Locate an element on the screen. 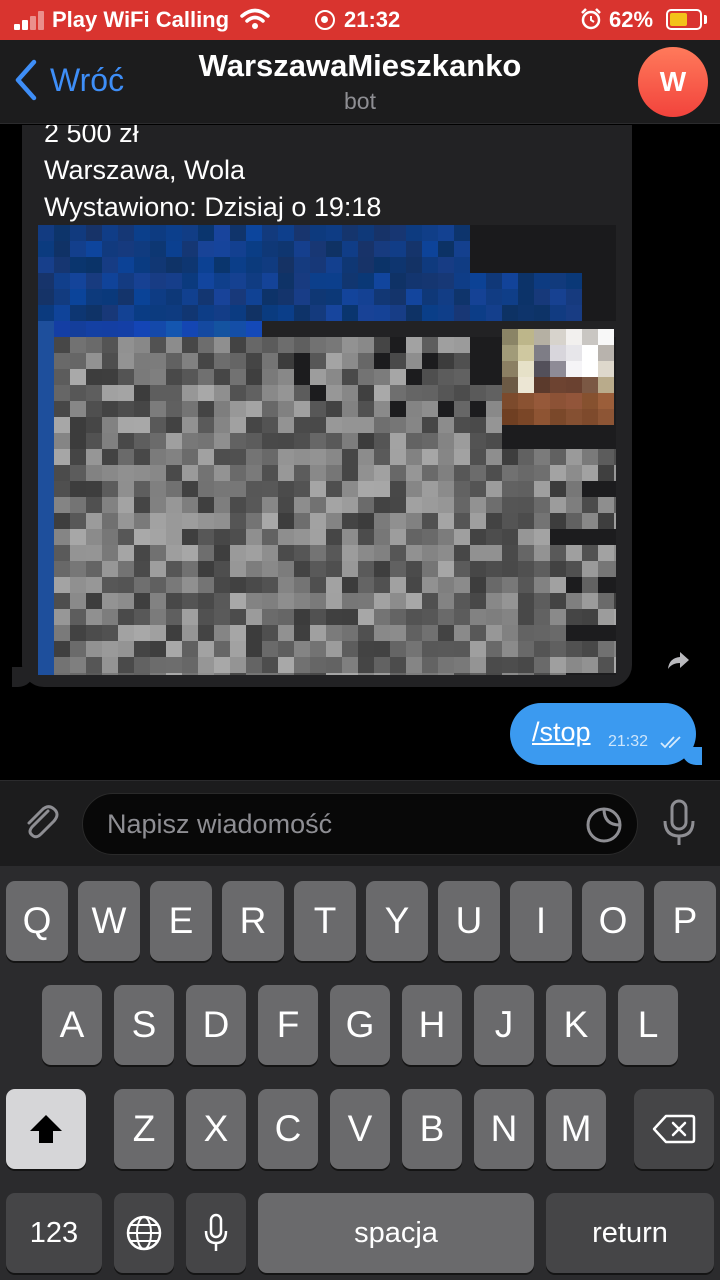 Image resolution: width=720 pixels, height=1280 pixels. key-i: I is located at coordinates (541, 921).